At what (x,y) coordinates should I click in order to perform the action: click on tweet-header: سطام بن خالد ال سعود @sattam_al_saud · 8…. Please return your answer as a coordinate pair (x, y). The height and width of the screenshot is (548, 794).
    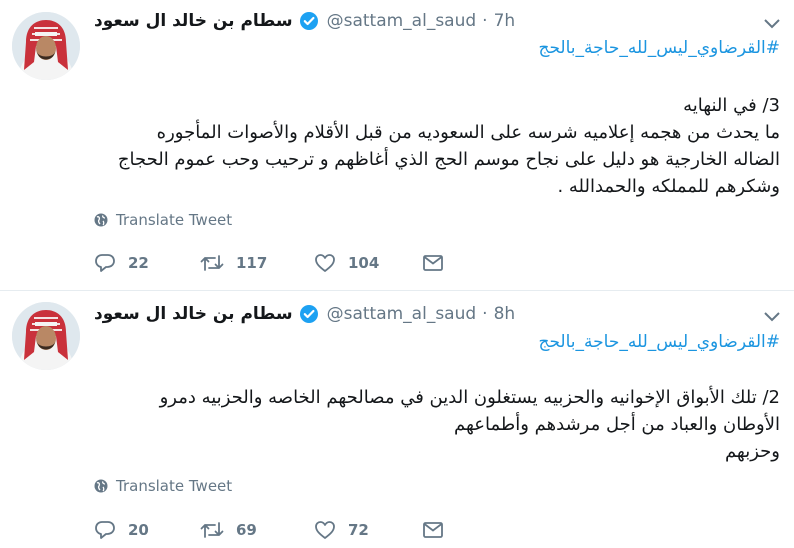
    Looking at the image, I should click on (304, 314).